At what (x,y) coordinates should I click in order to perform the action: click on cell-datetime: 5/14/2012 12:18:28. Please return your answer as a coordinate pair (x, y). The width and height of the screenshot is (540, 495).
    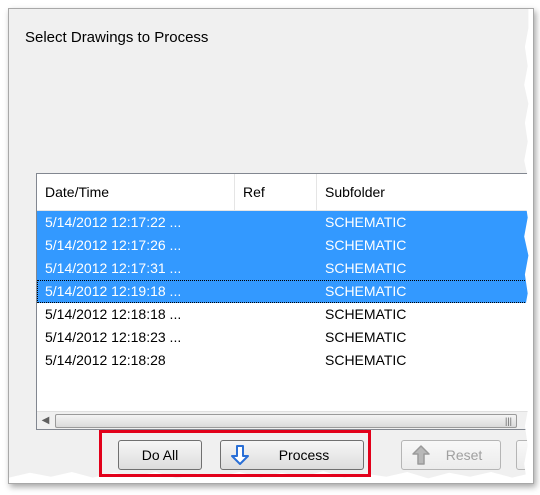
    Looking at the image, I should click on (105, 360).